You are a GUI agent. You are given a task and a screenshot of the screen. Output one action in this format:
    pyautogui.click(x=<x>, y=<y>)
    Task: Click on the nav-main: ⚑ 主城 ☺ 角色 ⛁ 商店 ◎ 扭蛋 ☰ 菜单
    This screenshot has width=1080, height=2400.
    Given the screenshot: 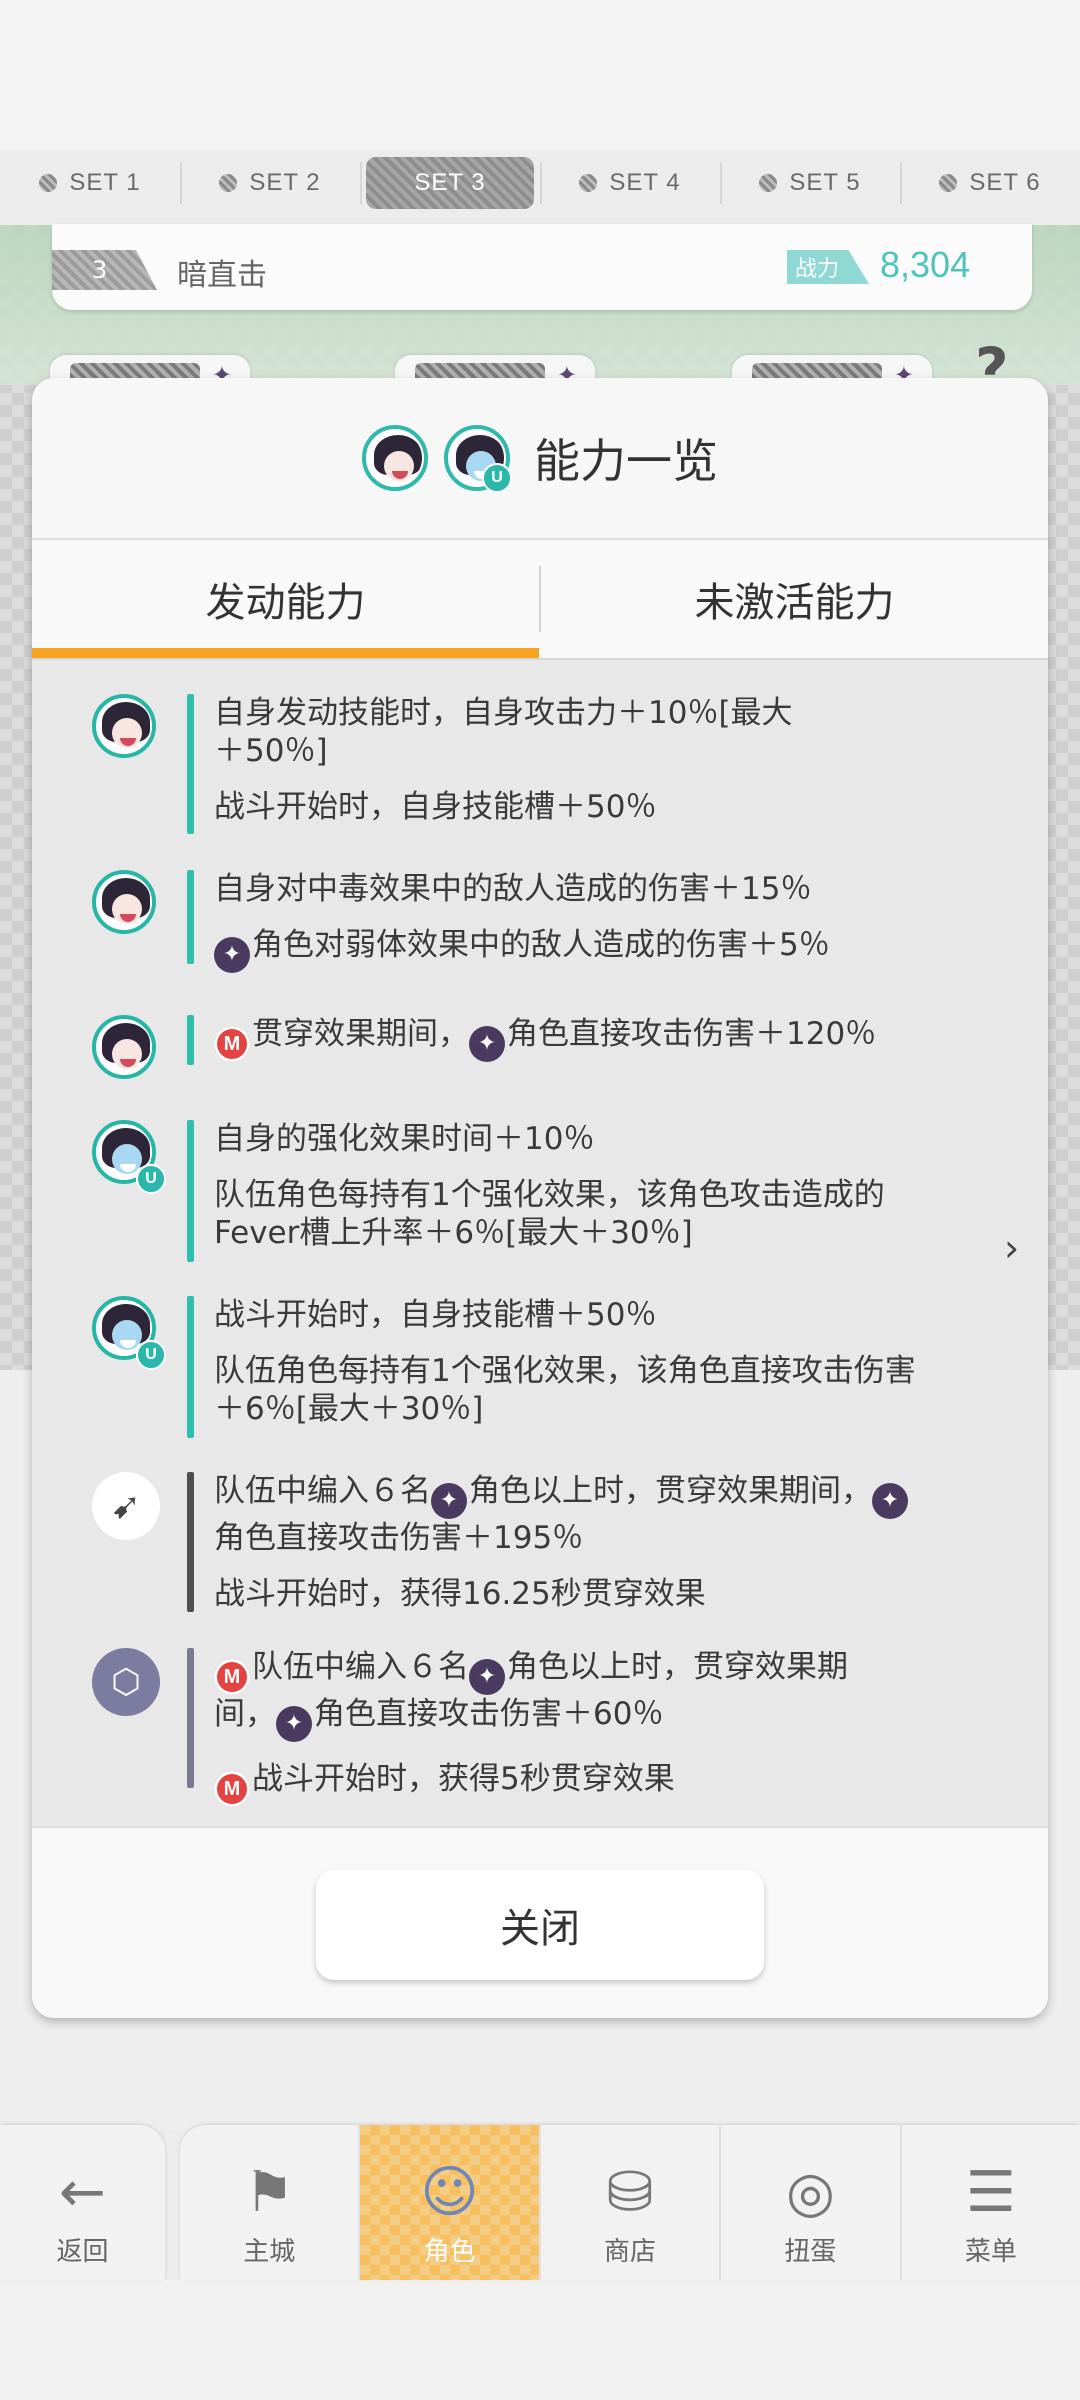 What is the action you would take?
    pyautogui.click(x=630, y=2202)
    